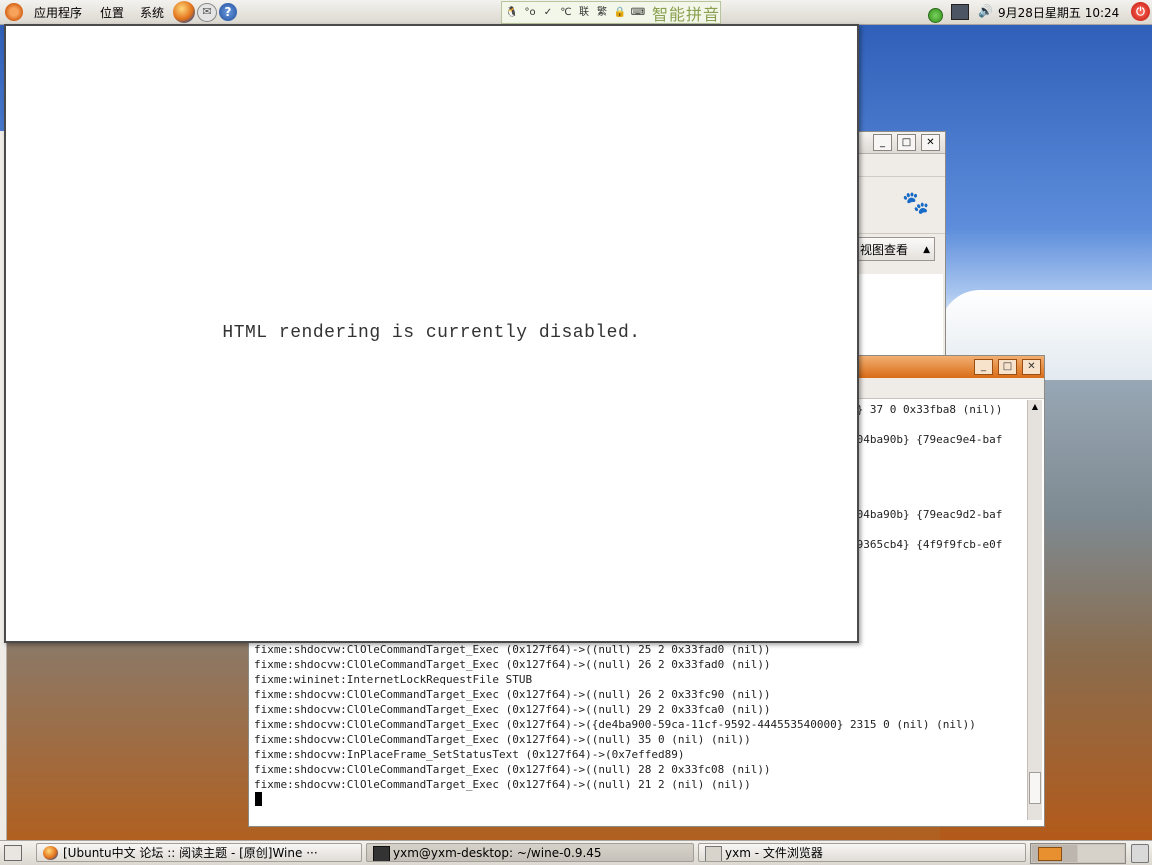 The width and height of the screenshot is (1152, 865). I want to click on ime-traditional-button: 繁, so click(602, 13).